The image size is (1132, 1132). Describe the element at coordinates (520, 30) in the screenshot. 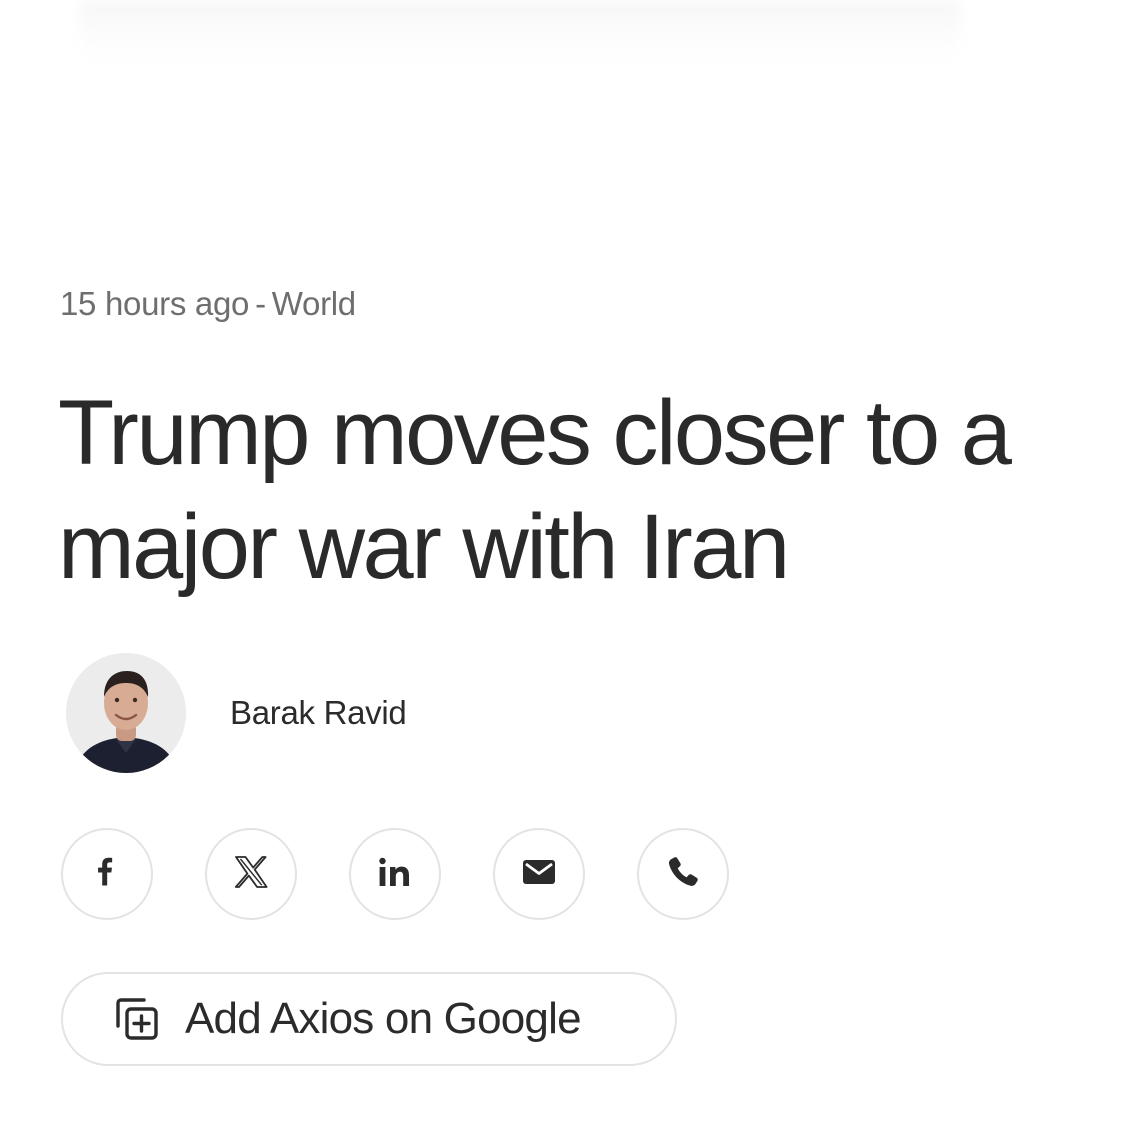

I see `faded-header-strip` at that location.